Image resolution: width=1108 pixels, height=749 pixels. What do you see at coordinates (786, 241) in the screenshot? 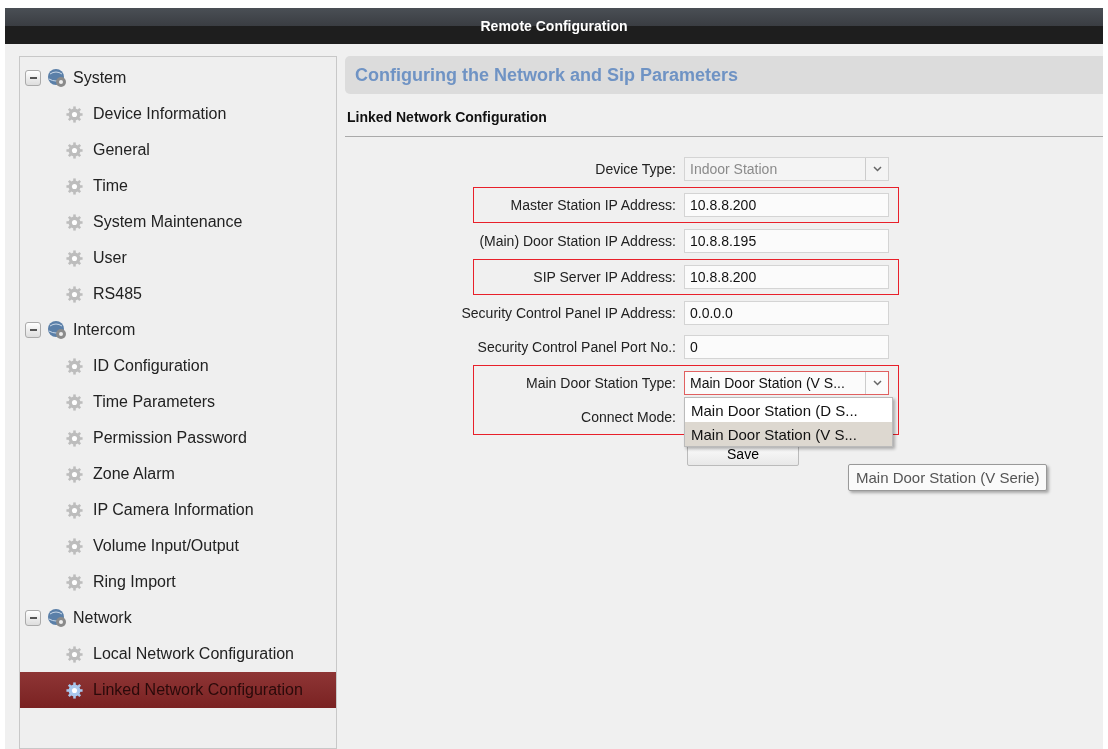
I see `input-field: 10.8.8.195` at bounding box center [786, 241].